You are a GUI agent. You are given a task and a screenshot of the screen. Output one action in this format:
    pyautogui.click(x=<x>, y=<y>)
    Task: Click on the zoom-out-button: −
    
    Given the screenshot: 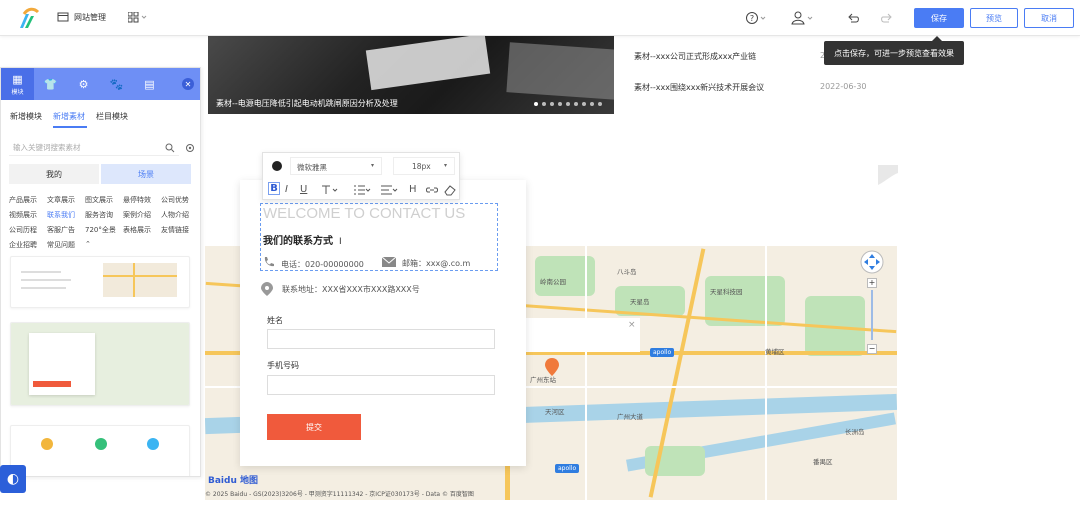 What is the action you would take?
    pyautogui.click(x=872, y=349)
    